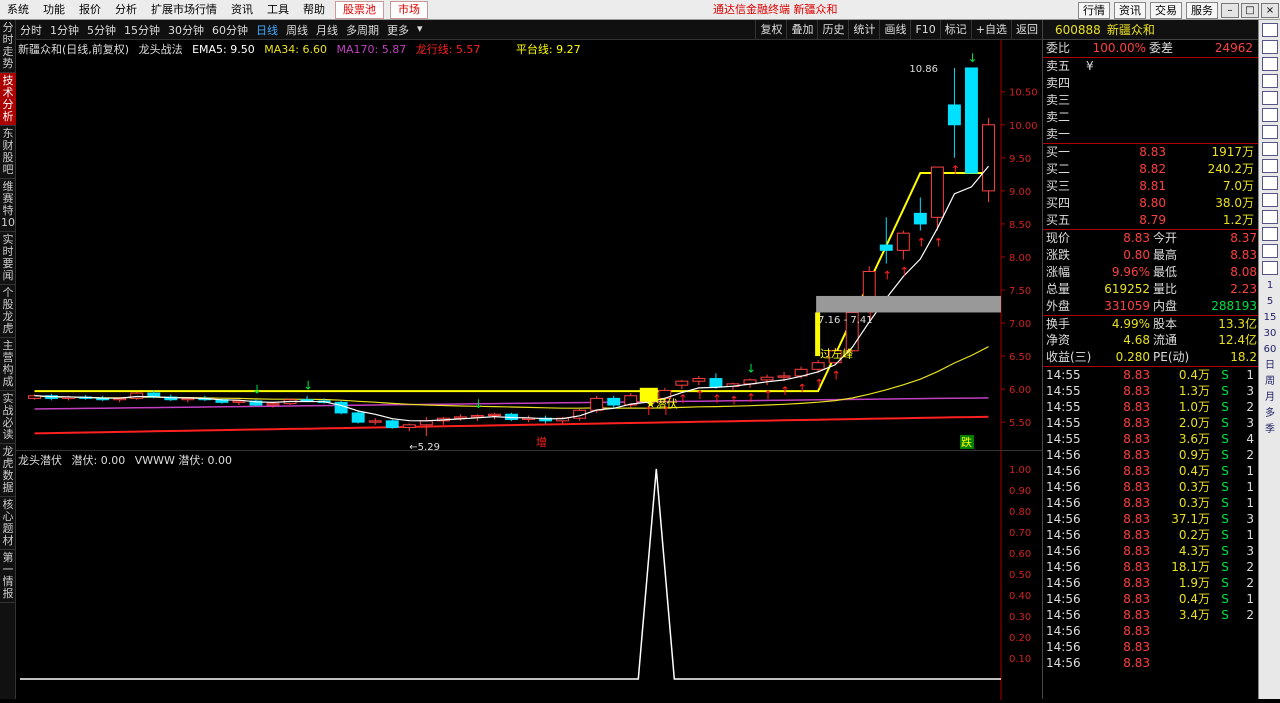  I want to click on period-shortcut-8: 多, so click(1269, 414).